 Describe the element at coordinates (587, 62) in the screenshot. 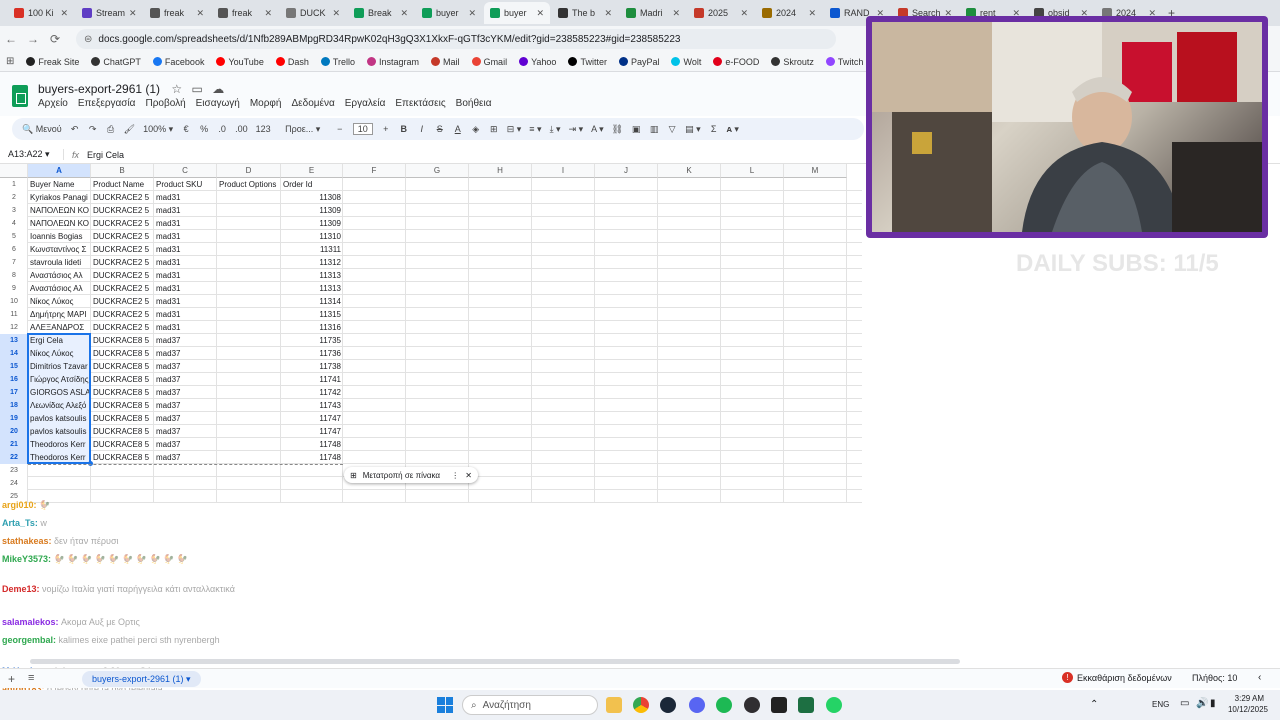

I see `bookmark-item: Twitter` at that location.